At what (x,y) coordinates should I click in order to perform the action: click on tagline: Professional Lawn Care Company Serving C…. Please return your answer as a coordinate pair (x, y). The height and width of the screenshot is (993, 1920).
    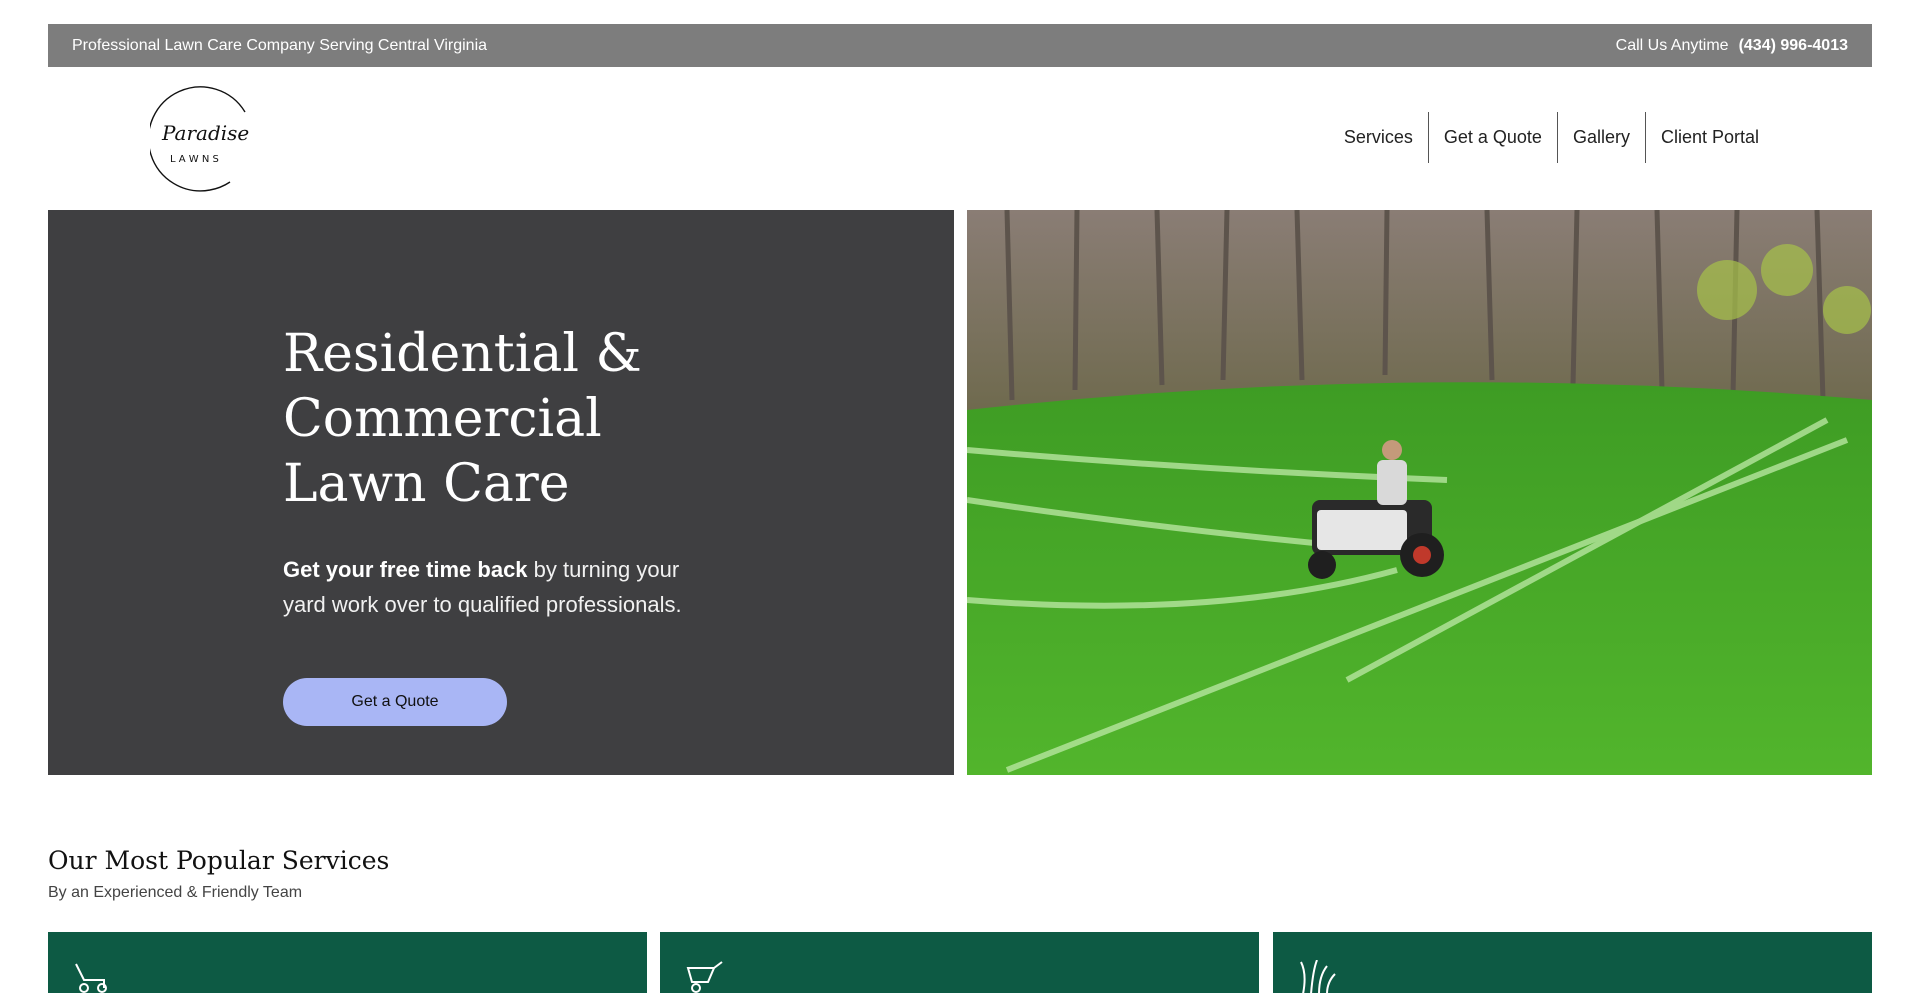
    Looking at the image, I should click on (280, 45).